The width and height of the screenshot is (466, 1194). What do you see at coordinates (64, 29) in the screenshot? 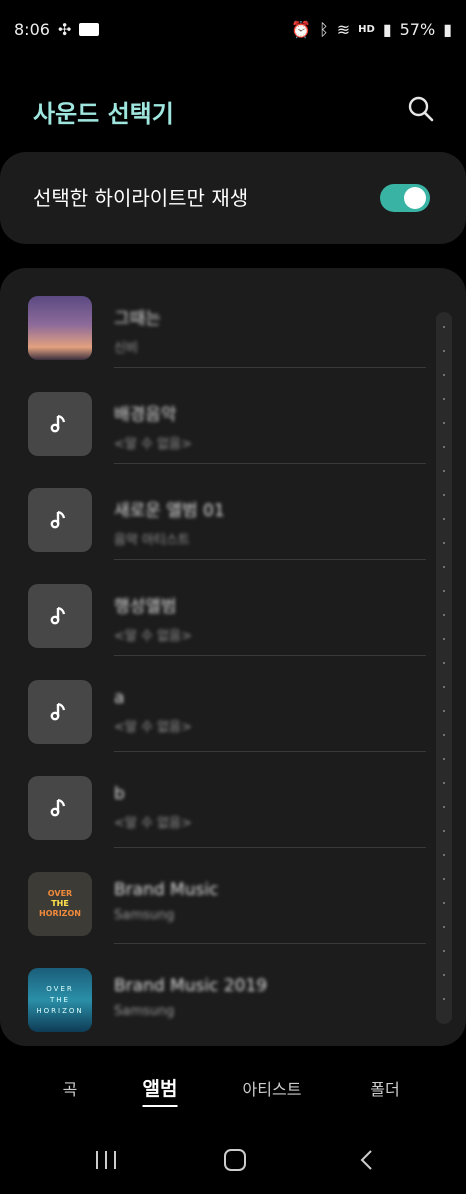
I see `fan-icon: ✣` at bounding box center [64, 29].